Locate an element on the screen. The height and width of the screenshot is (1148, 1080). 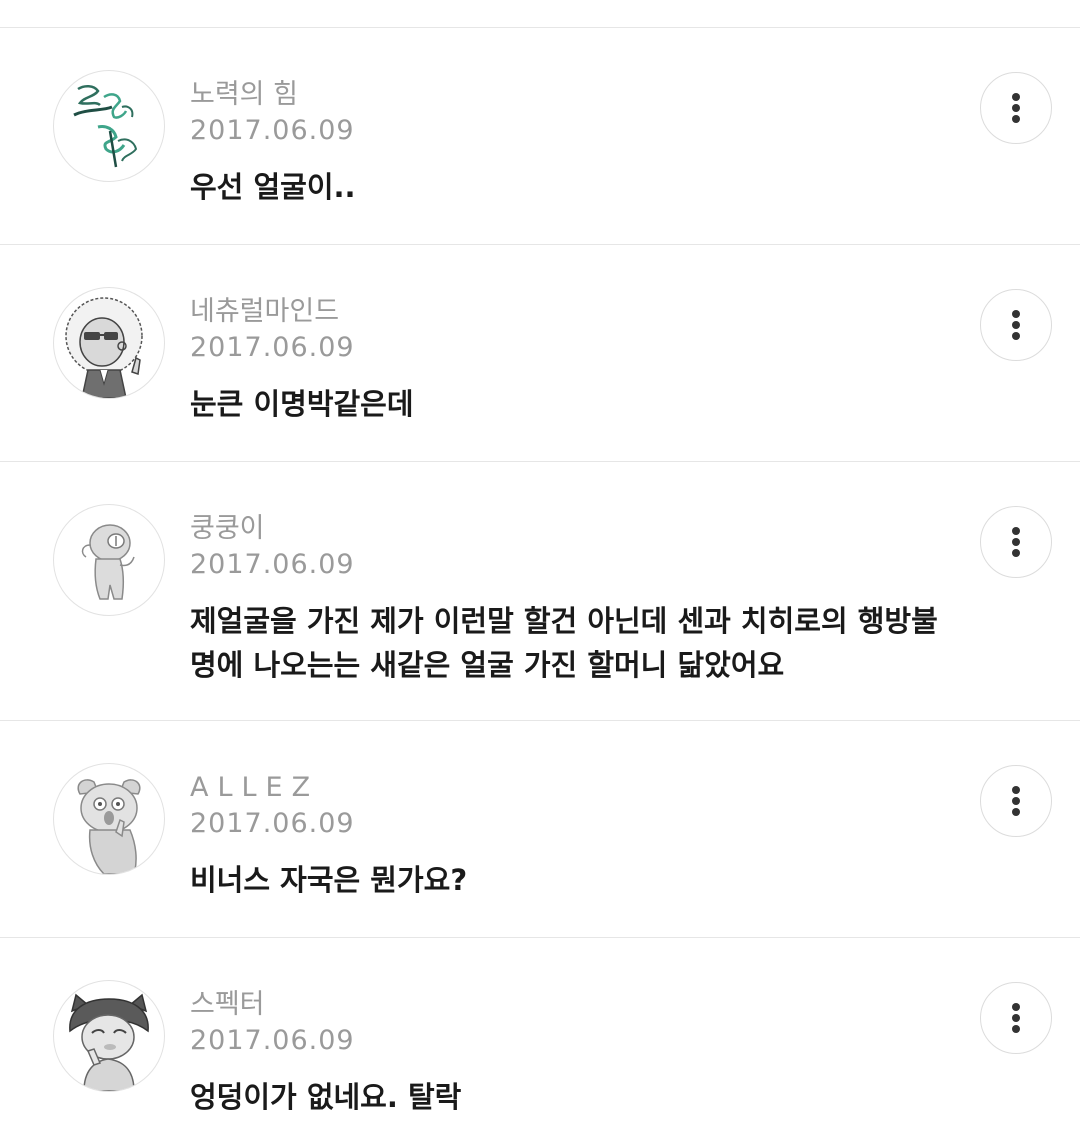
dog-character-avatar is located at coordinates (109, 819).